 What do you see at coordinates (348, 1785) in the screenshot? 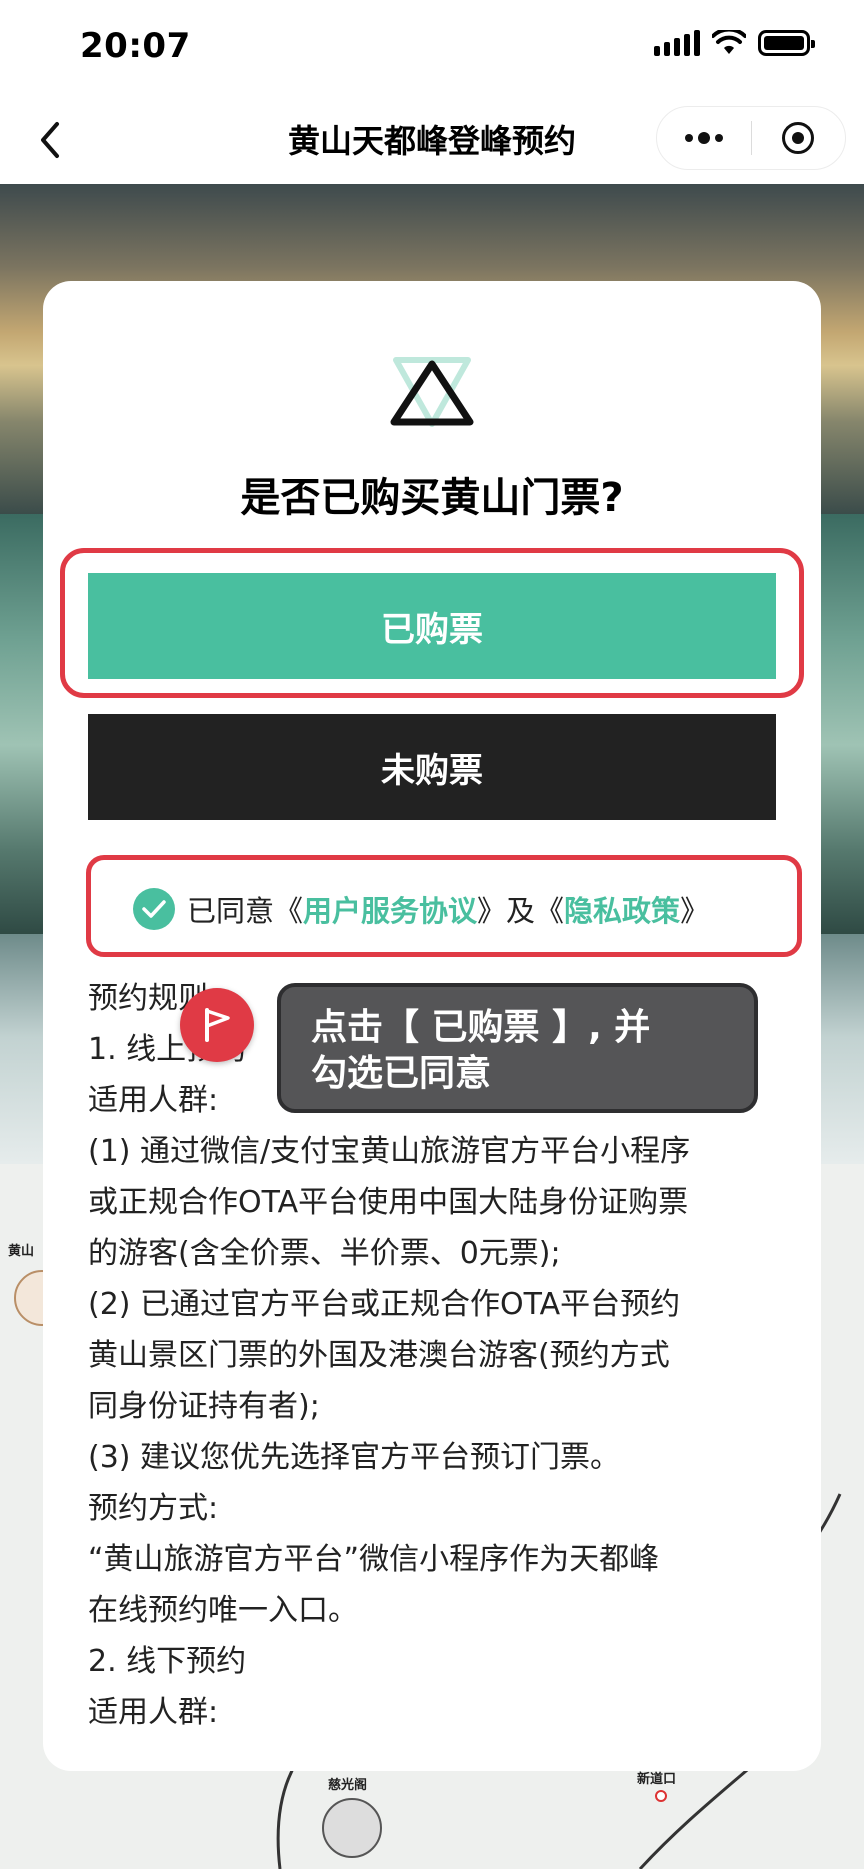
I see `map-label-ciguang: 慈光阁` at bounding box center [348, 1785].